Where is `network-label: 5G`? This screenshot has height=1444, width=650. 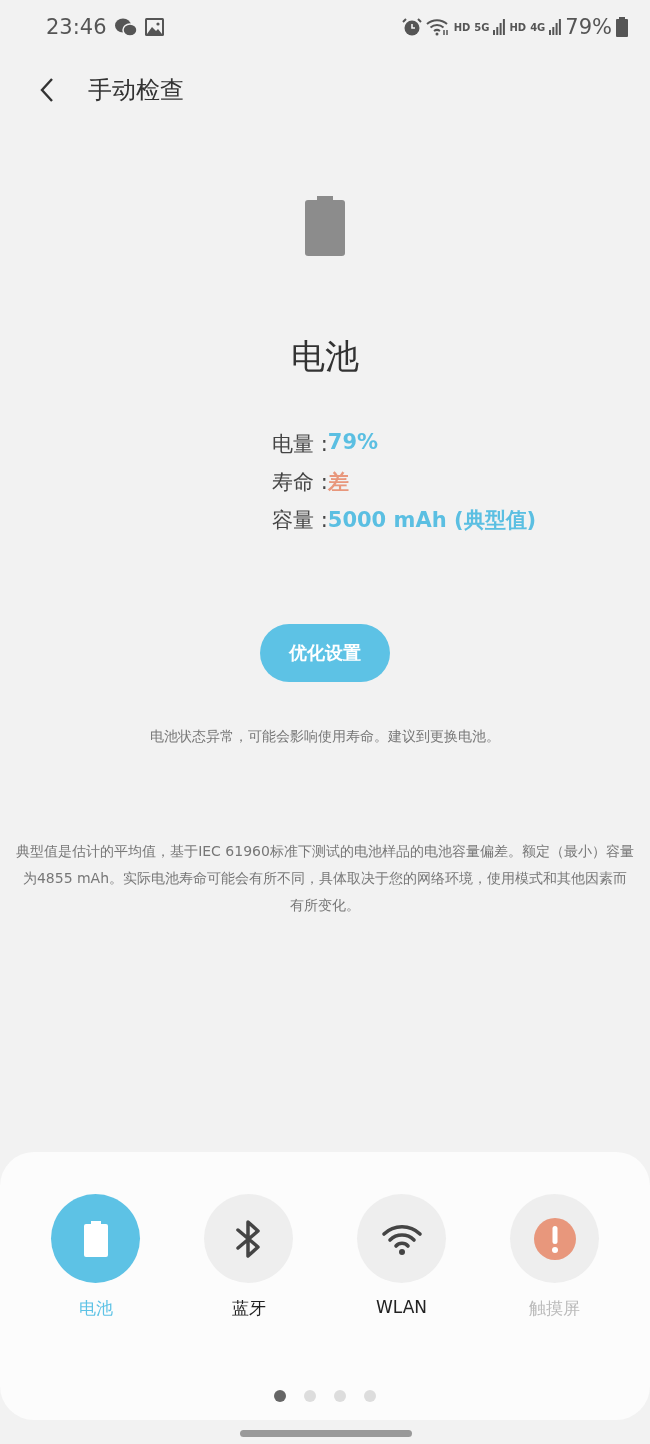 network-label: 5G is located at coordinates (482, 27).